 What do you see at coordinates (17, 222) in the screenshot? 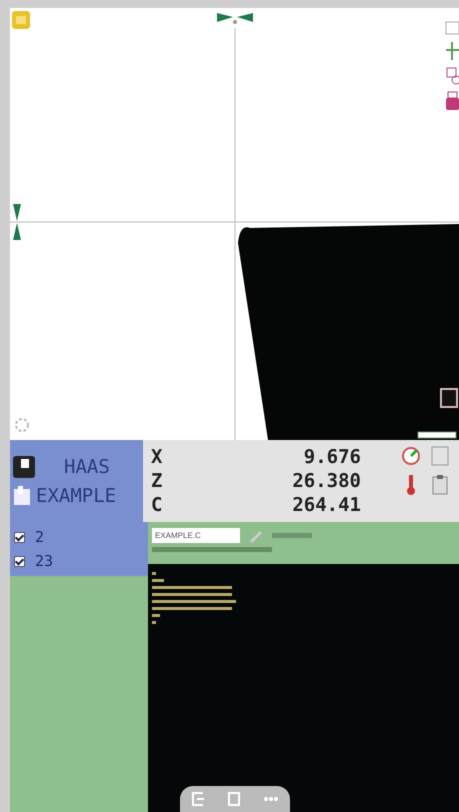
I see `z-axis-marker-icon` at bounding box center [17, 222].